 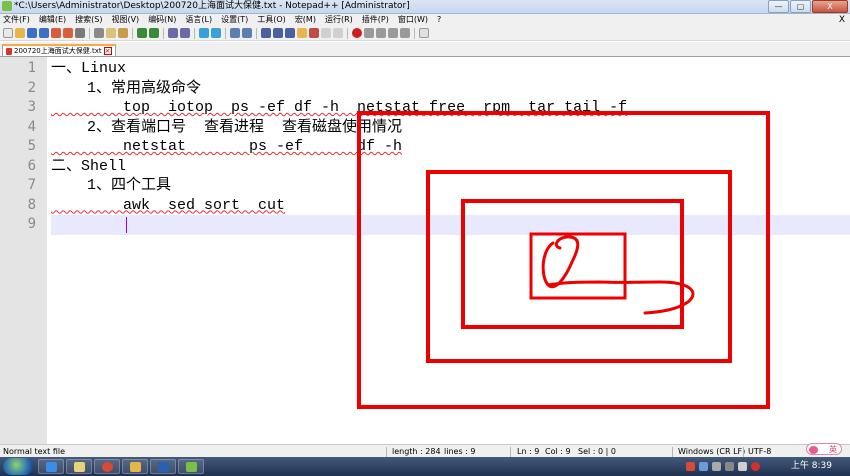 I want to click on zoom-in-icon, so click(x=204, y=33).